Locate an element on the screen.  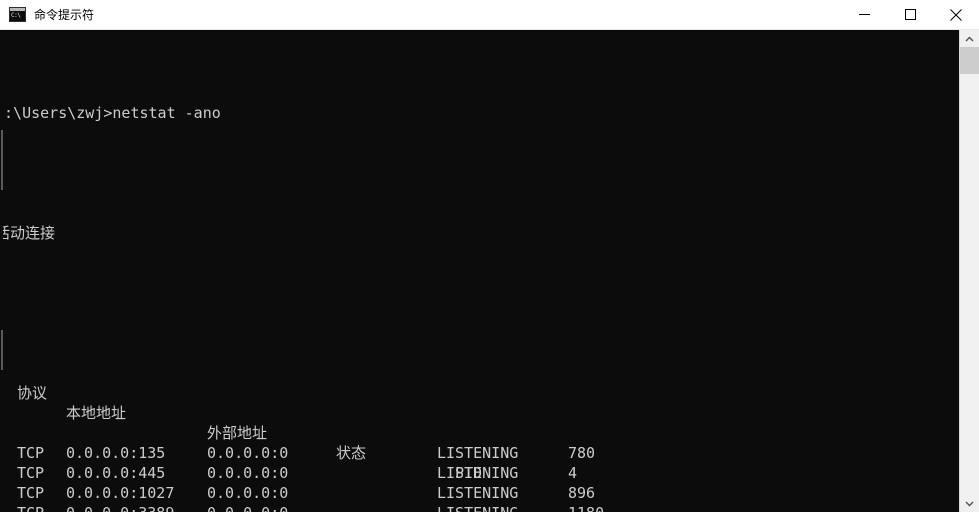
table-row: TCP 0.0.0.0:1027 0.0.0.0:0 LISTENING 896 is located at coordinates (297, 493).